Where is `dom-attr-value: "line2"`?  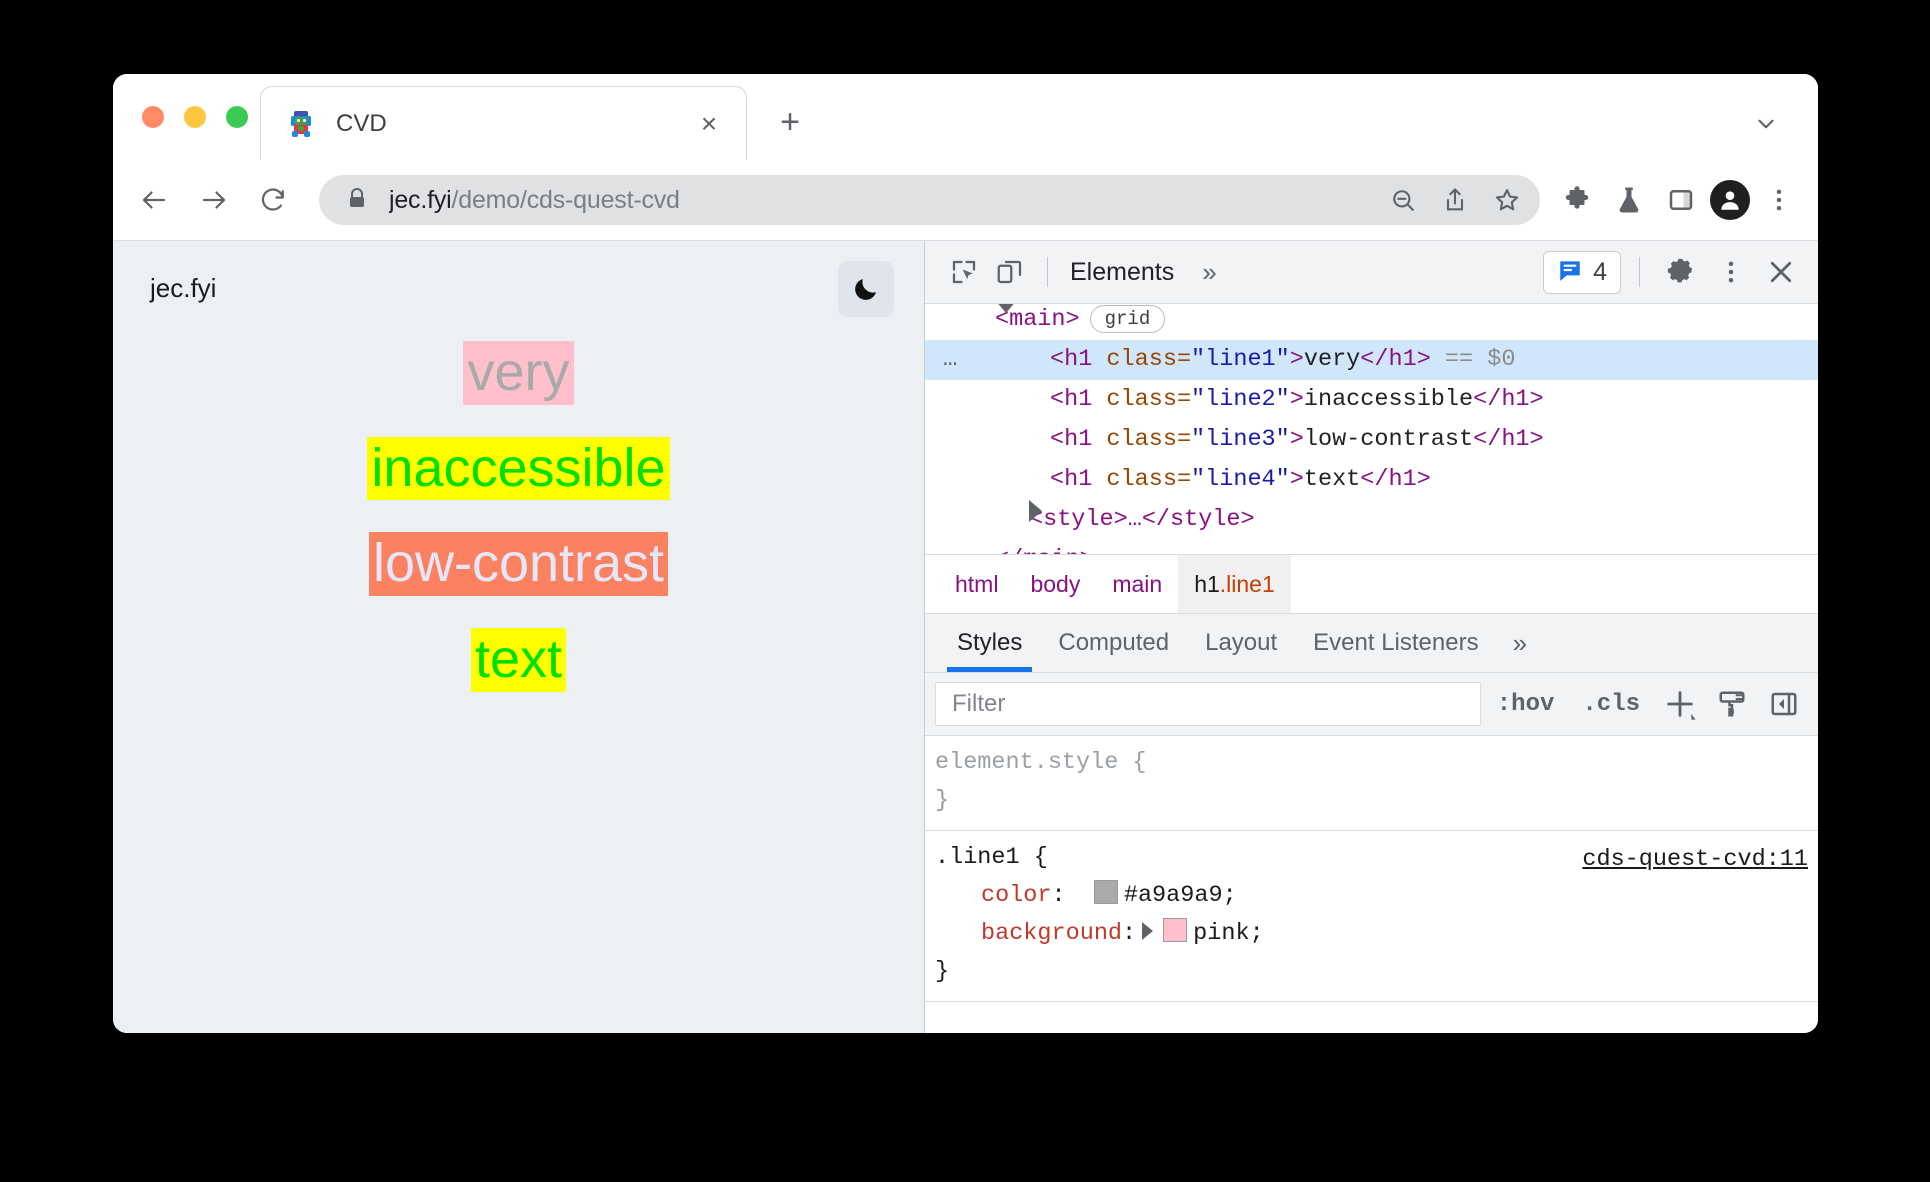
dom-attr-value: "line2" is located at coordinates (1240, 399).